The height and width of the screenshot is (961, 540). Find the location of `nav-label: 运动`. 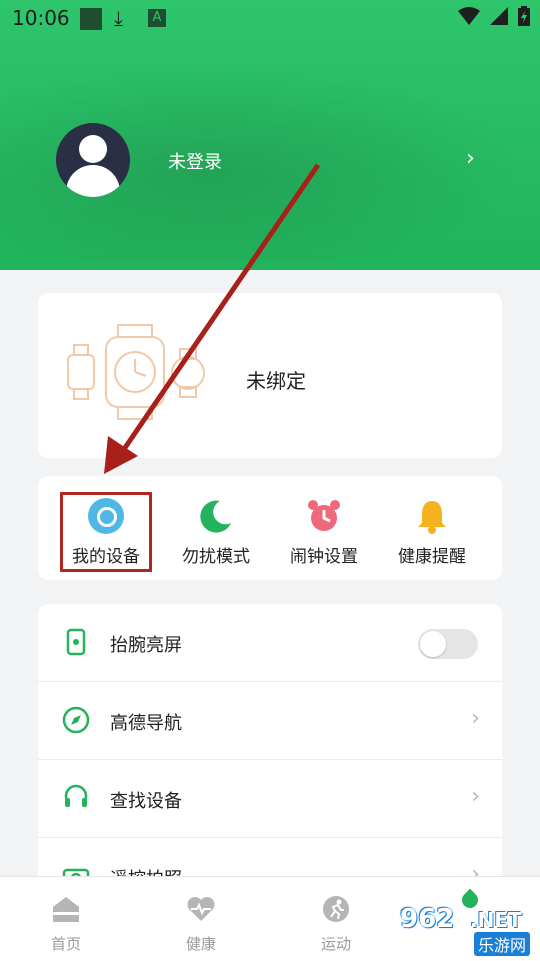

nav-label: 运动 is located at coordinates (335, 944).